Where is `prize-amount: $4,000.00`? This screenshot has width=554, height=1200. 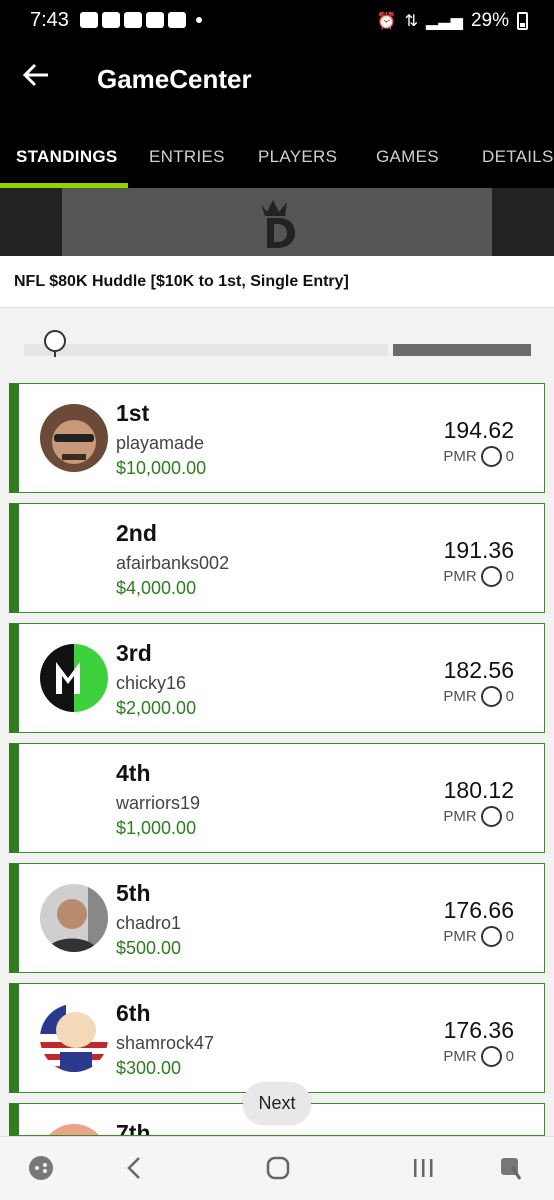
prize-amount: $4,000.00 is located at coordinates (156, 588).